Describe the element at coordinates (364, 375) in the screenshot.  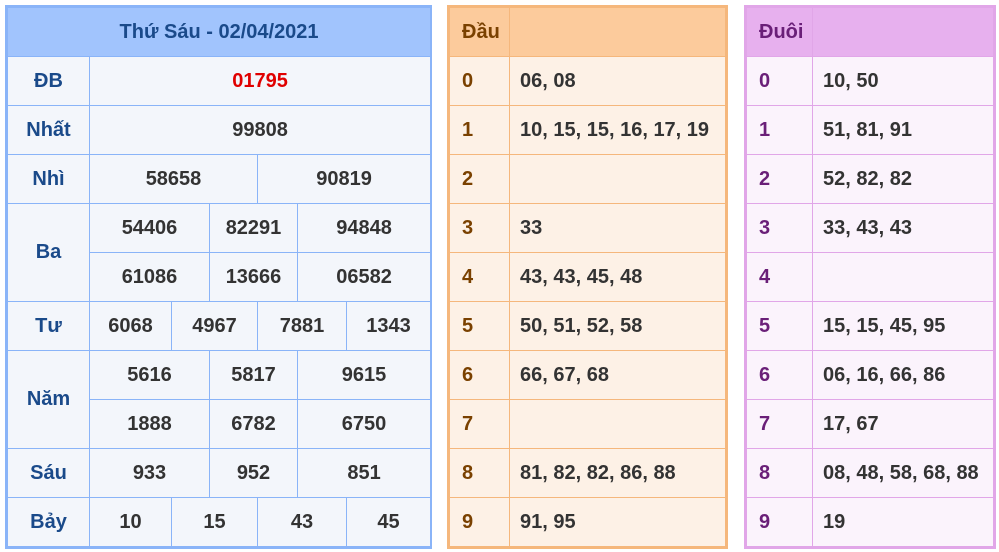
I see `prize-value: 9615` at that location.